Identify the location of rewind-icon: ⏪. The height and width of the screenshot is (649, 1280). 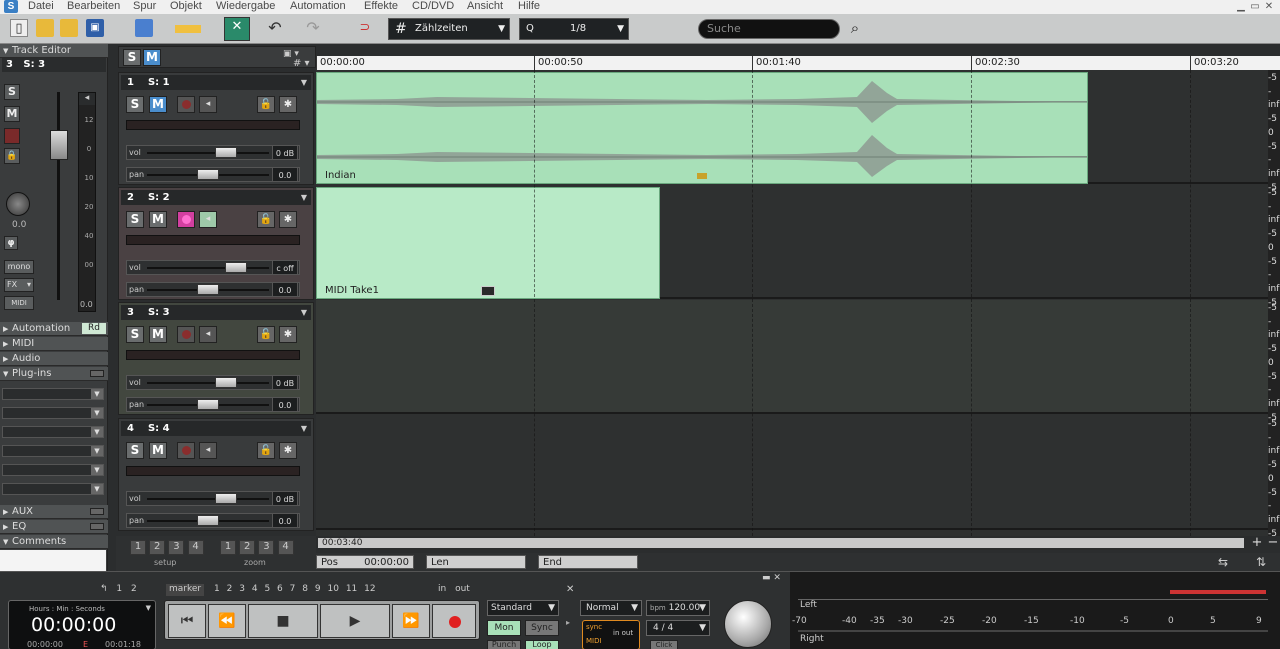
(227, 621).